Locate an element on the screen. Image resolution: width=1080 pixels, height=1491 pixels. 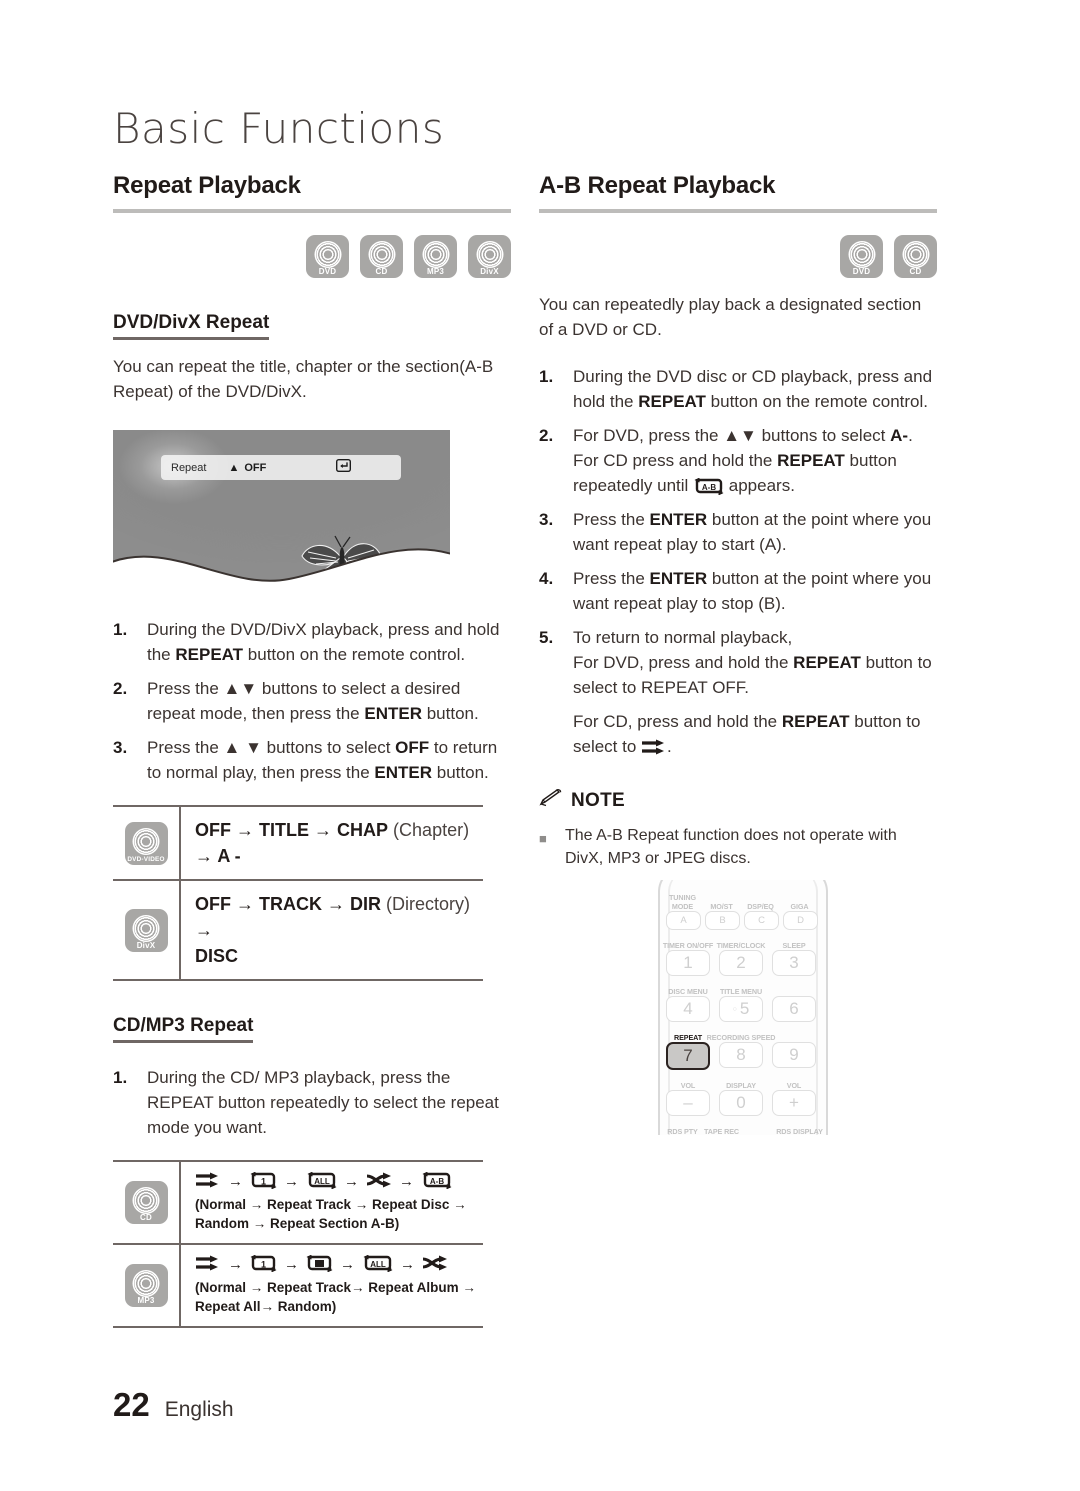
disc-badge-label: DivX is located at coordinates (489, 271).